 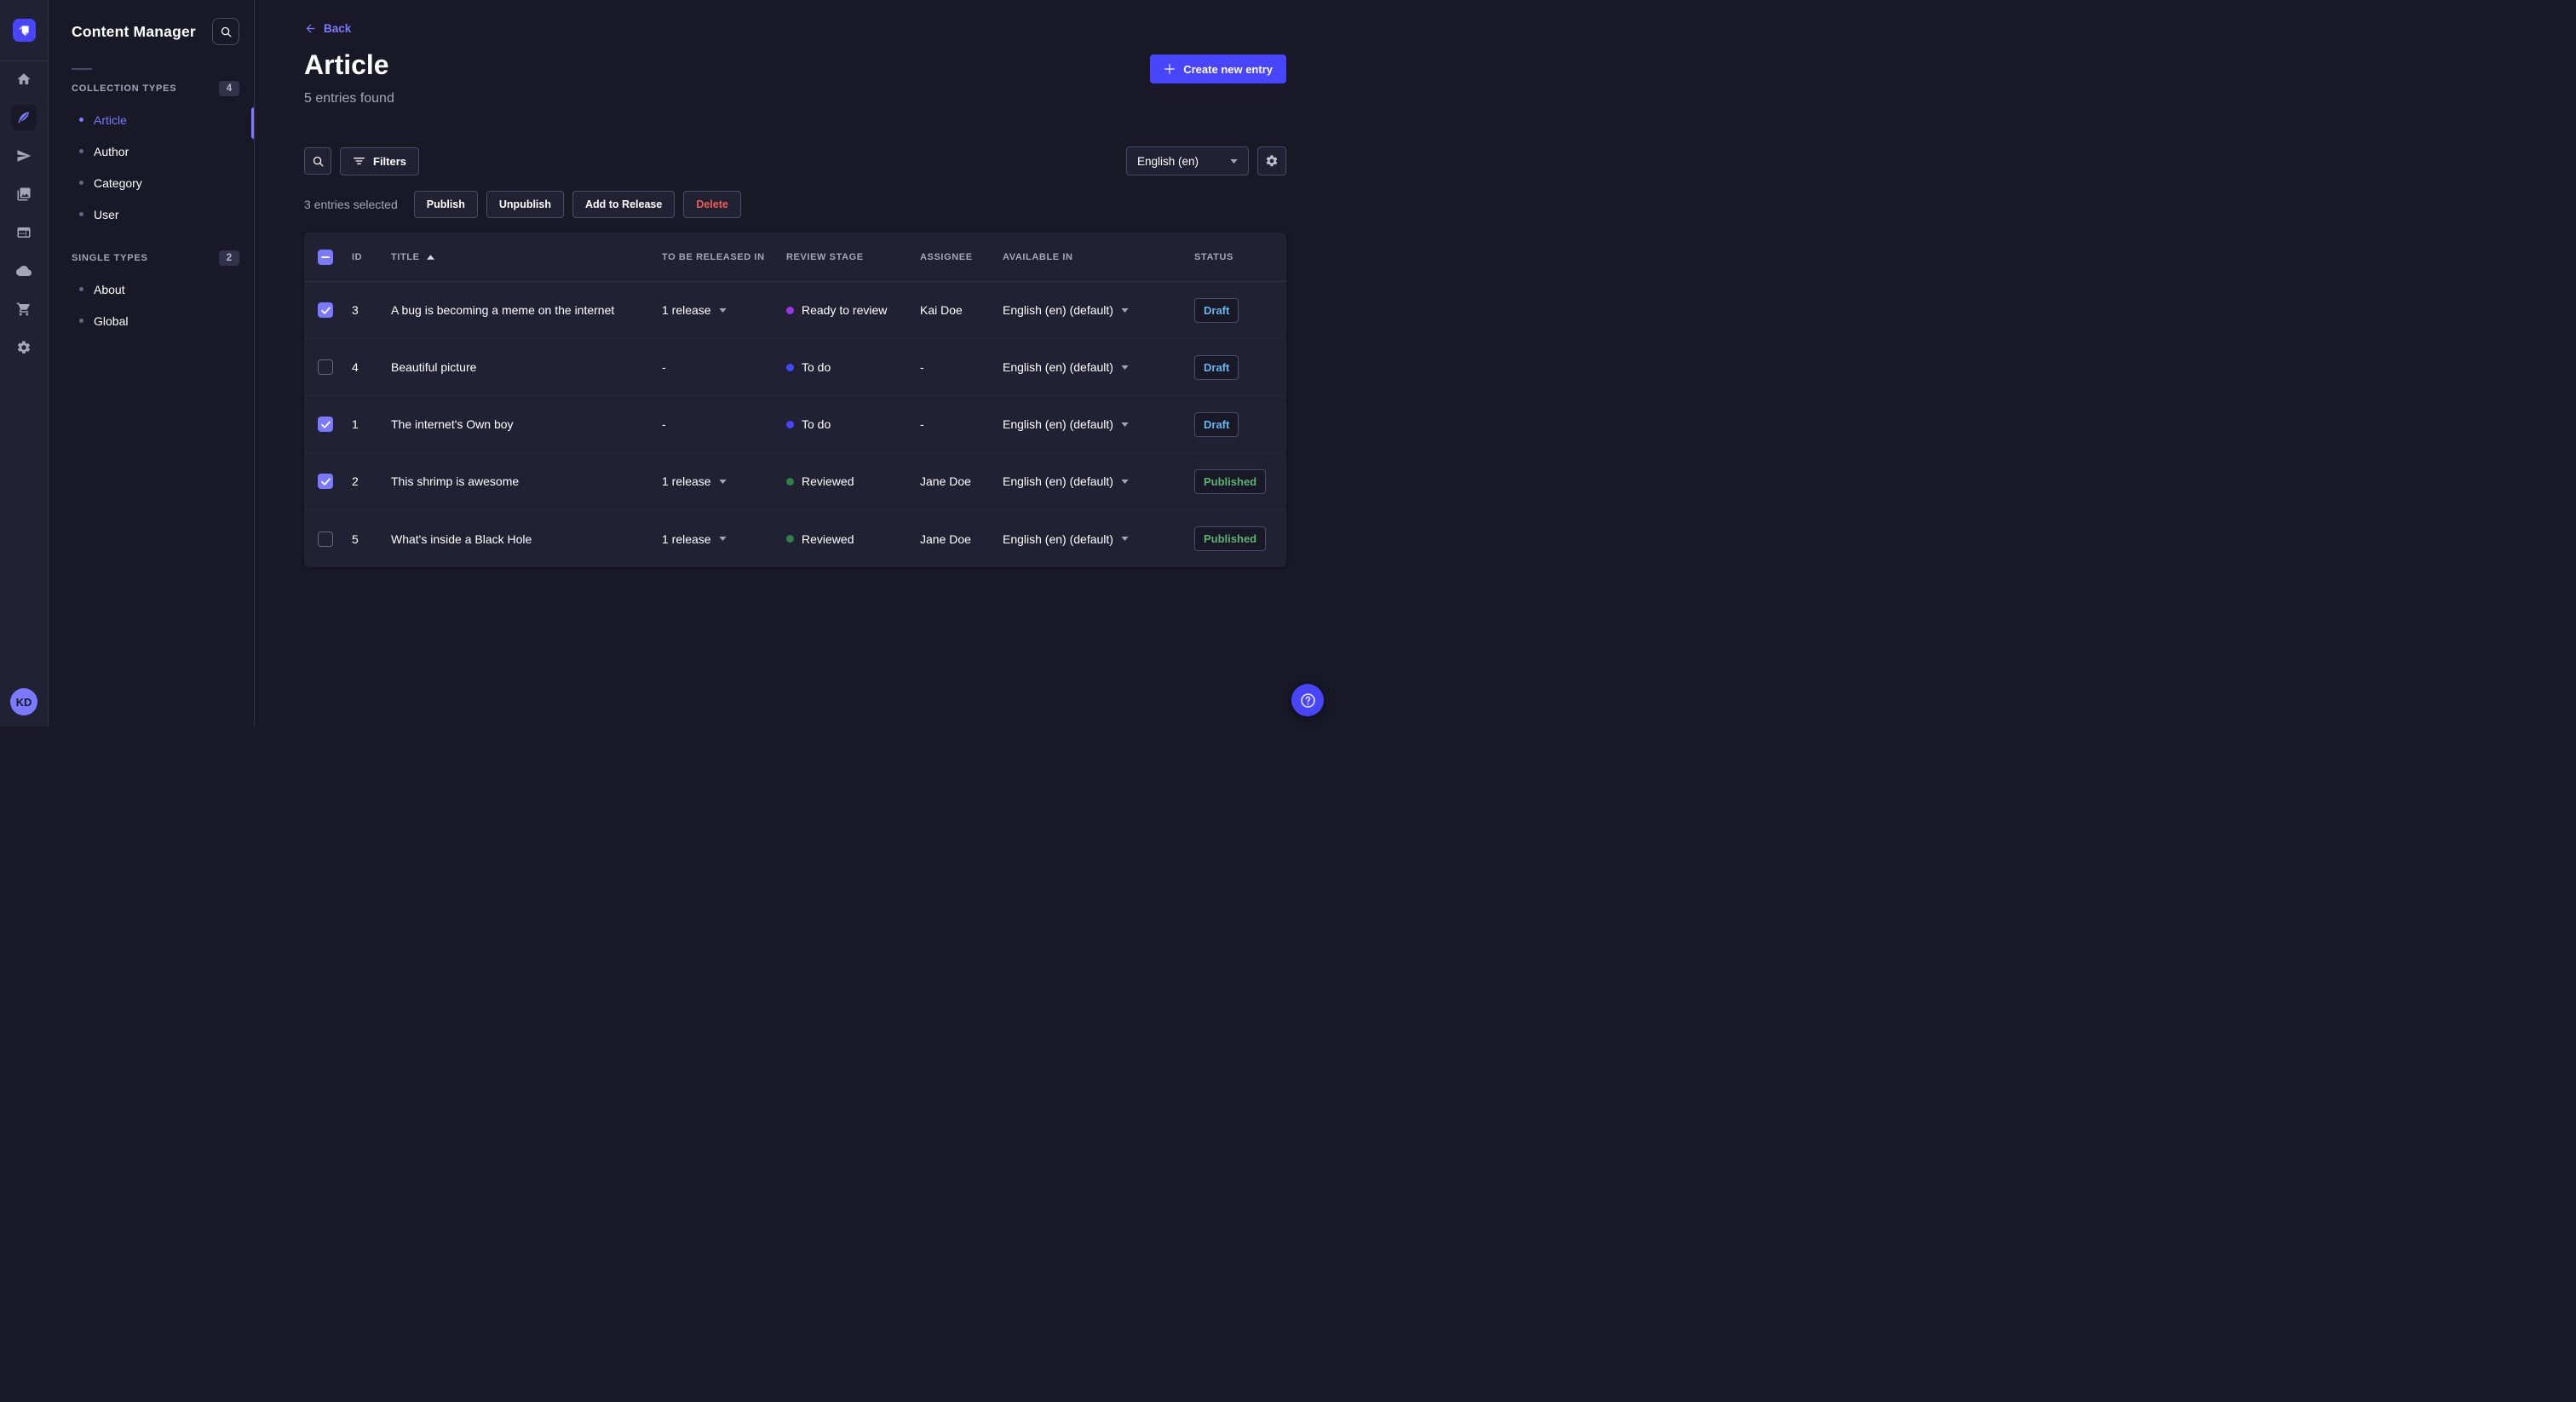 What do you see at coordinates (134, 31) in the screenshot?
I see `sidebar-title: Content Manager` at bounding box center [134, 31].